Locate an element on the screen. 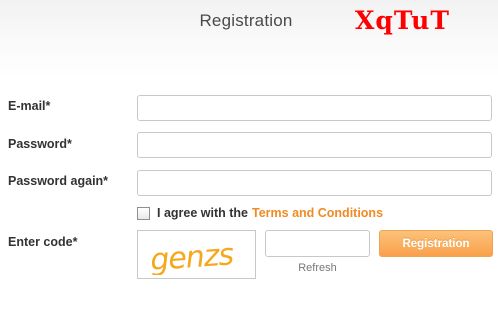 This screenshot has width=498, height=319. password-label: Password* is located at coordinates (40, 144).